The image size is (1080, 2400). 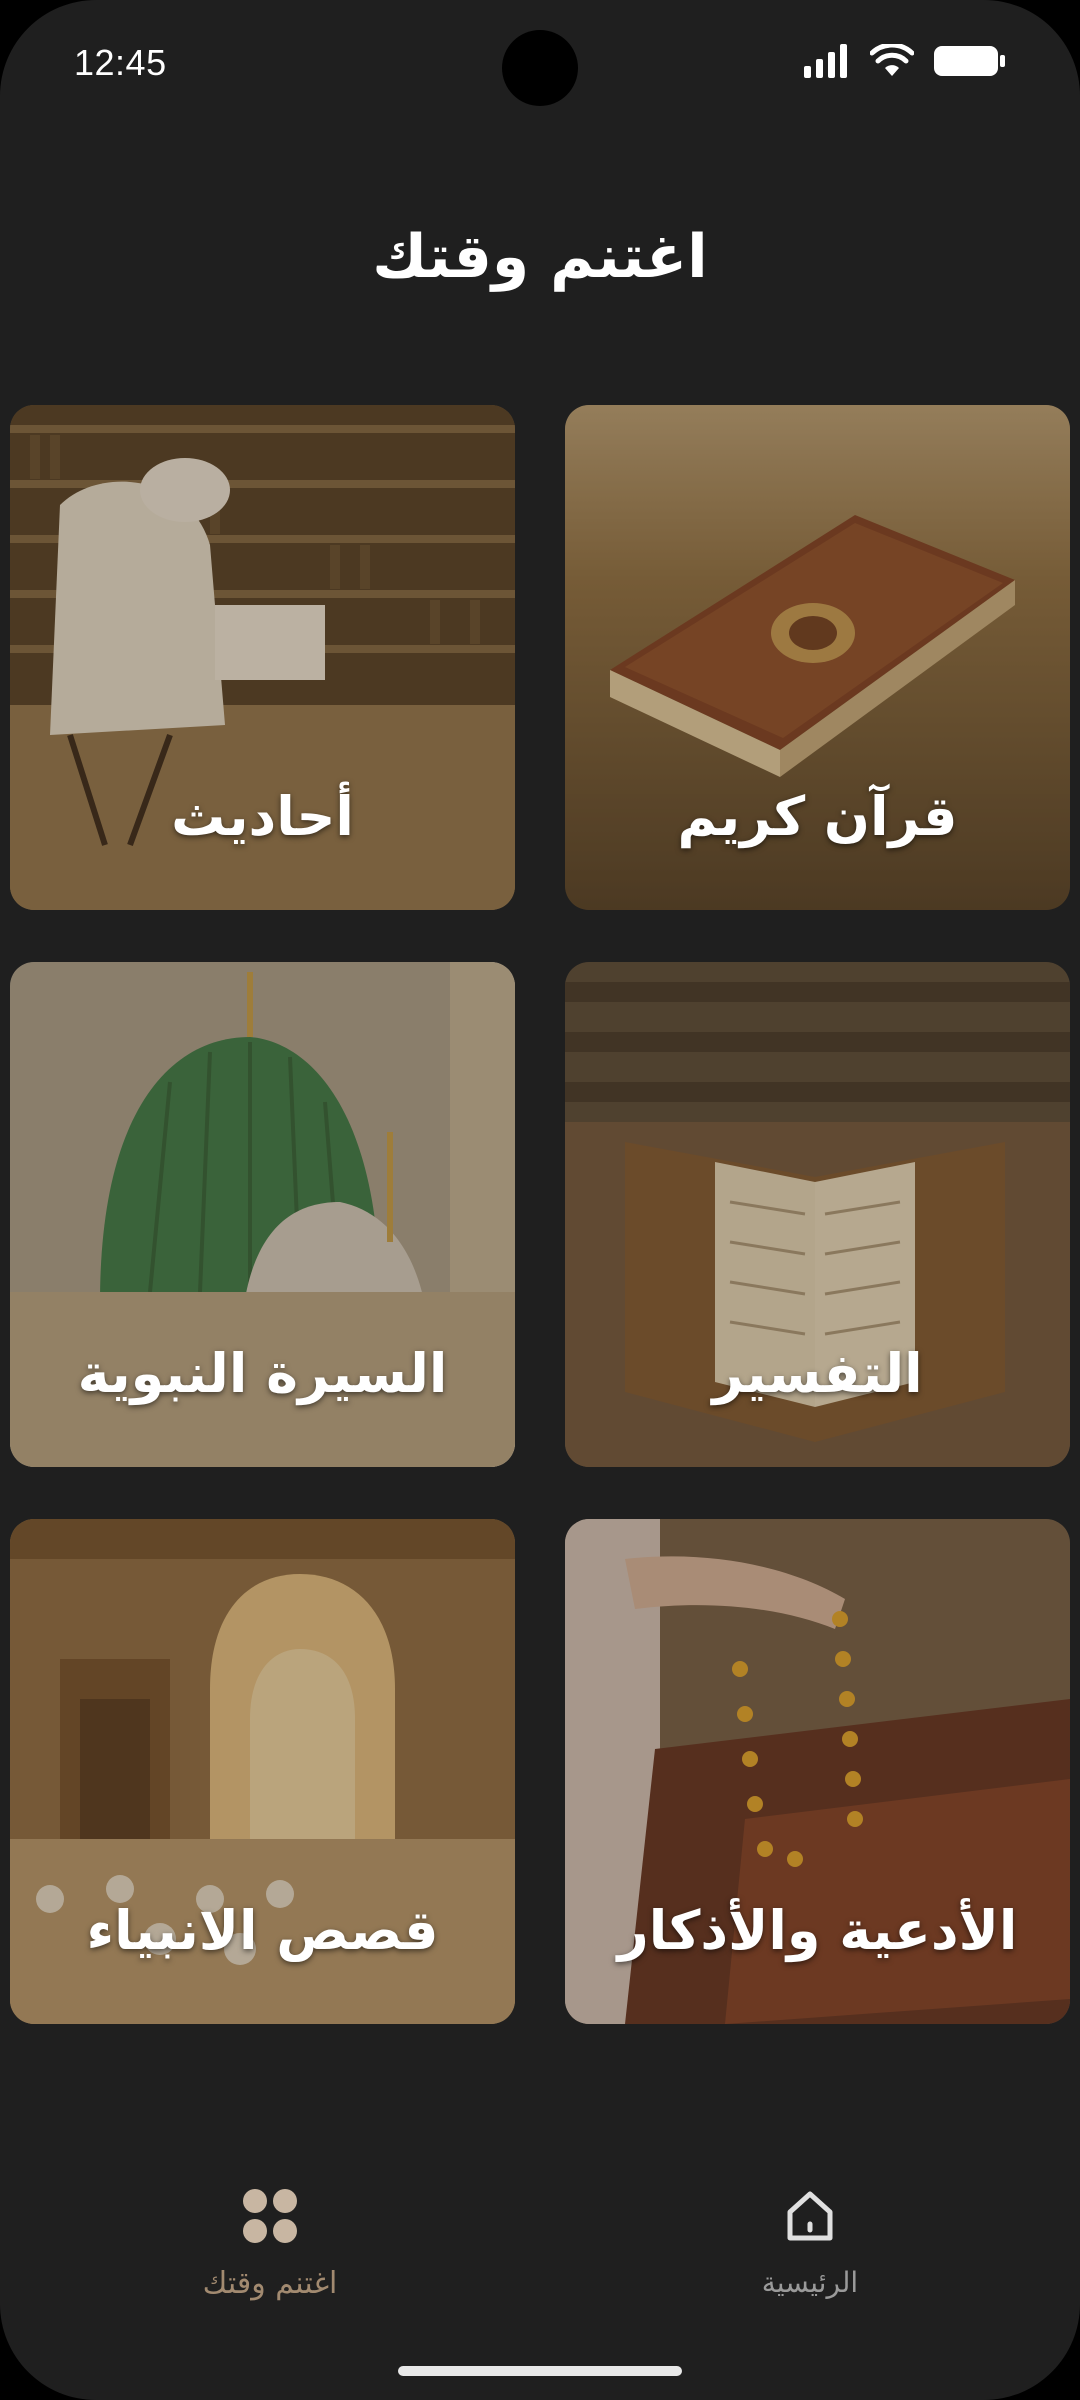 What do you see at coordinates (810, 2216) in the screenshot?
I see `home-icon` at bounding box center [810, 2216].